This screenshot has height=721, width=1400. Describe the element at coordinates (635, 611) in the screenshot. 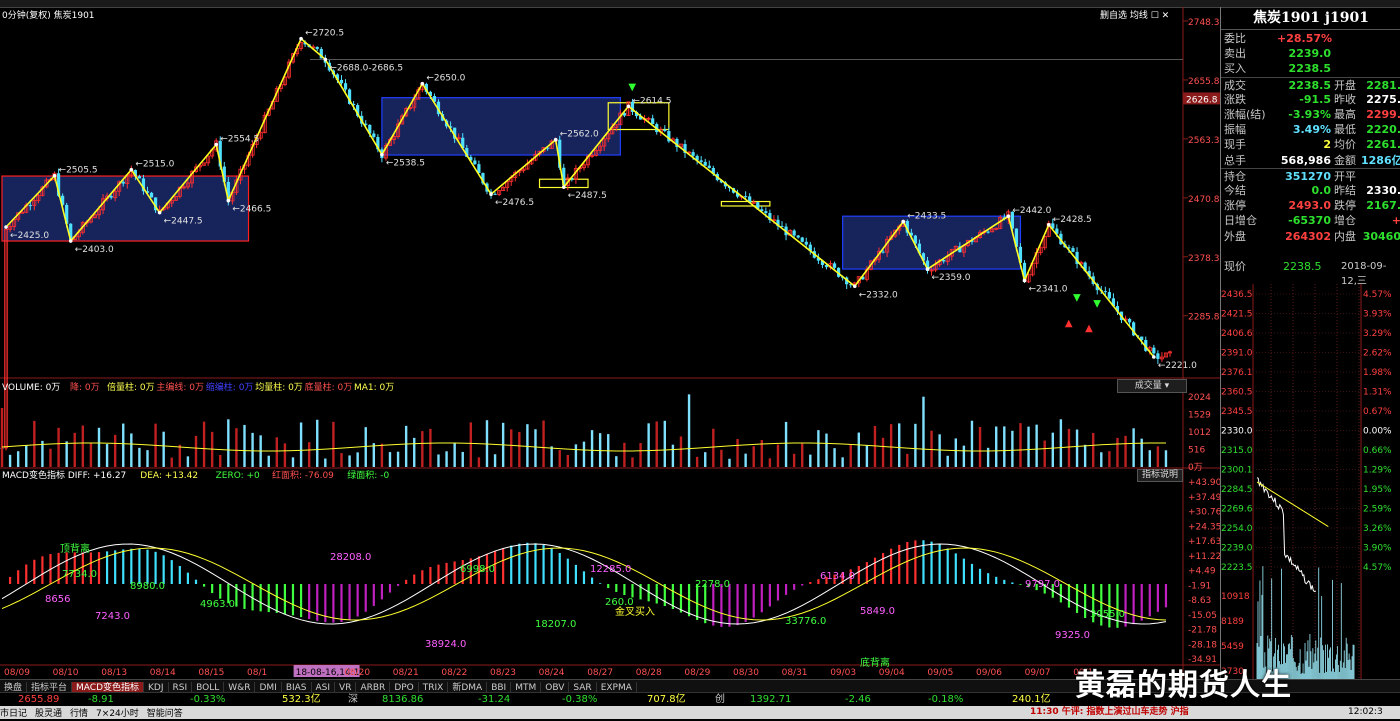

I see `macd-annotation: 金叉买入` at that location.